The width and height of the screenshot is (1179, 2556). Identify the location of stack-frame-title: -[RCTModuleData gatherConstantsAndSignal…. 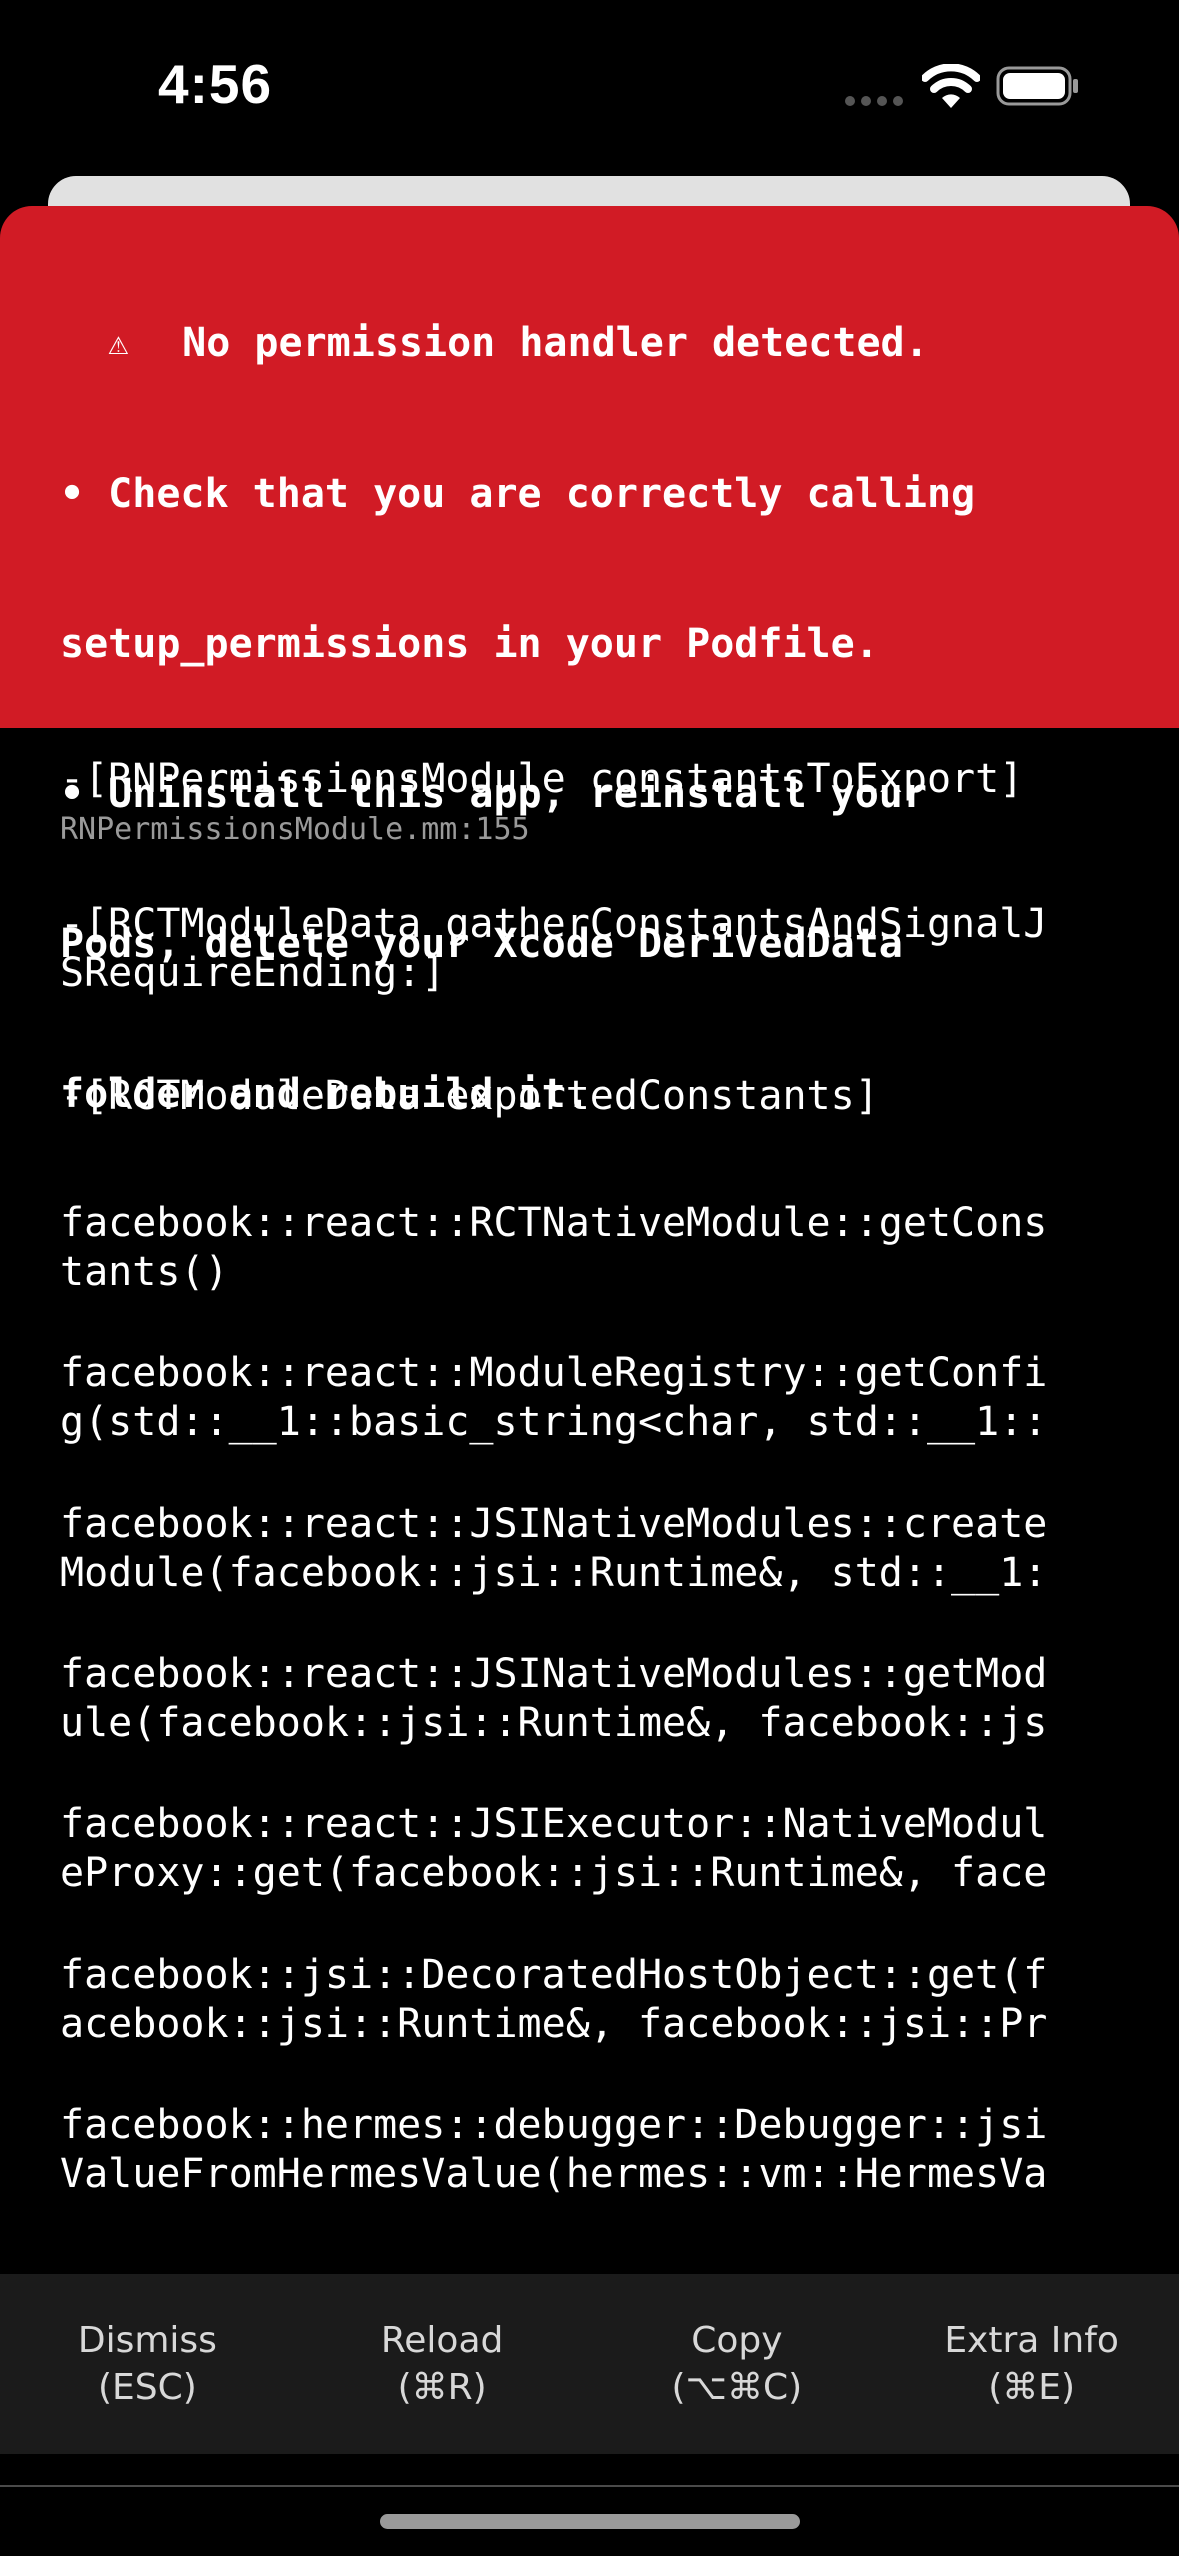
(553, 924).